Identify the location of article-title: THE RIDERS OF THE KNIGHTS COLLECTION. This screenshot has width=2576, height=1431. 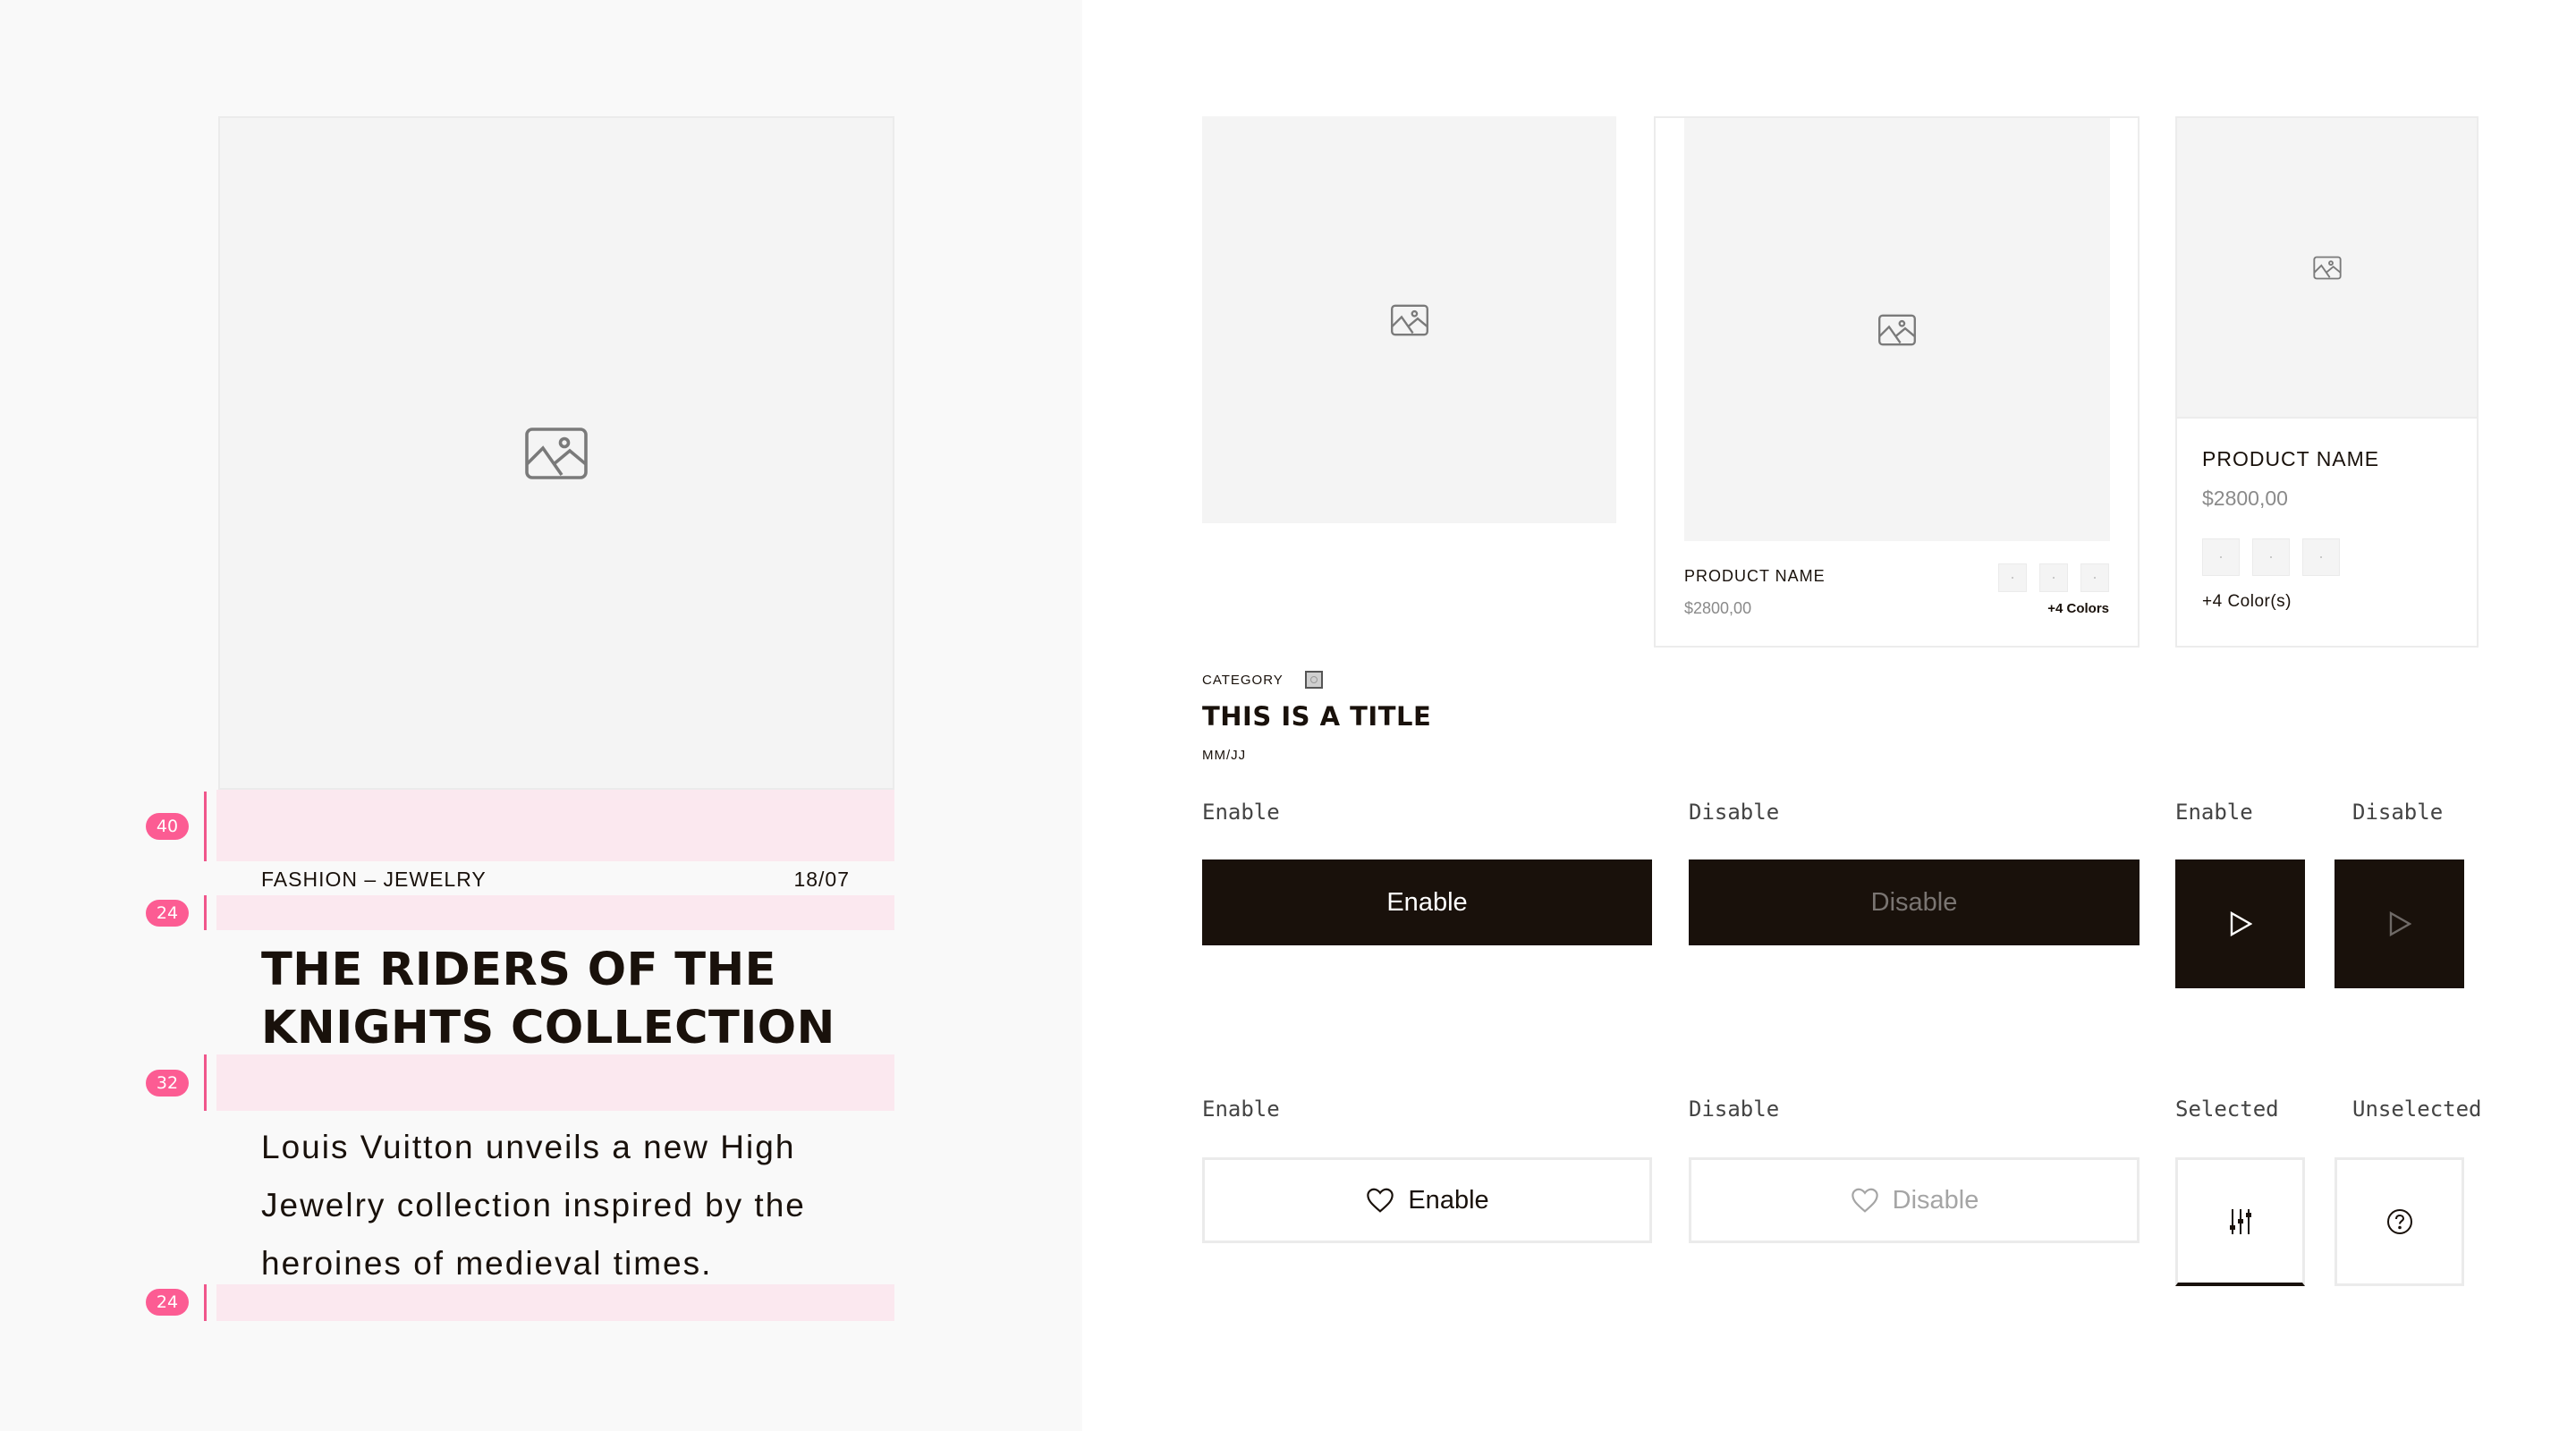
(574, 999).